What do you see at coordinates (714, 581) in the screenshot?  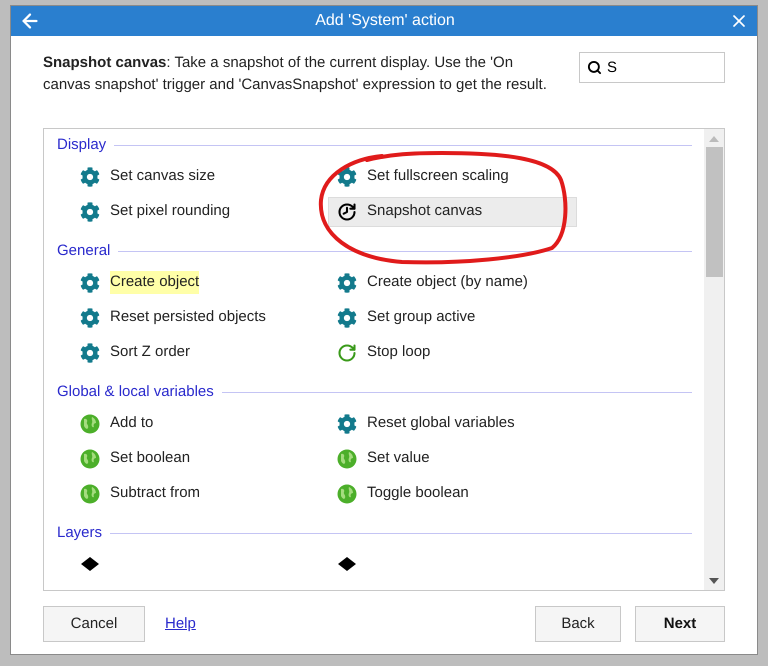 I see `scroll-down-icon` at bounding box center [714, 581].